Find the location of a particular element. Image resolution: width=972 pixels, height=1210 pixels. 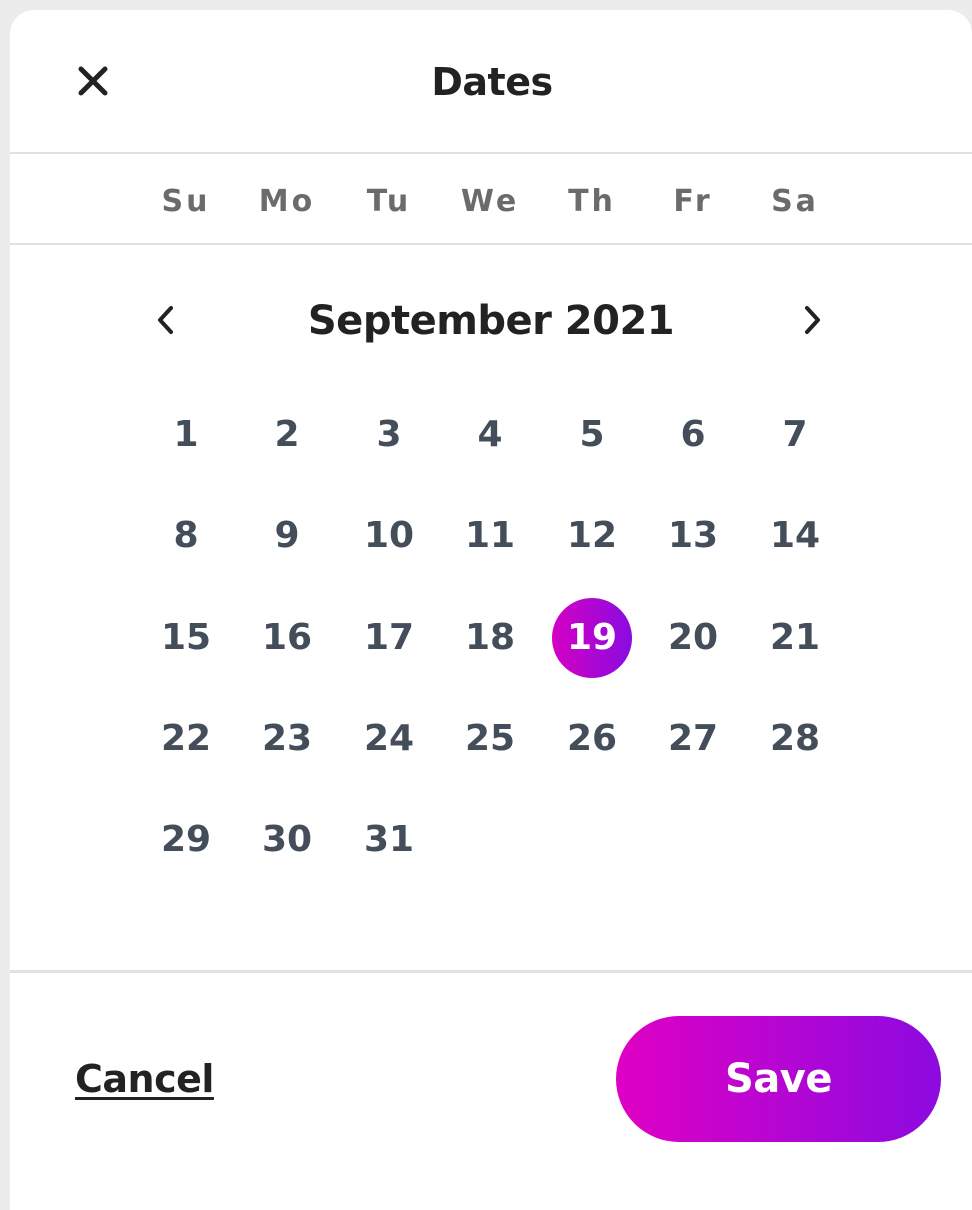

calendar-day: 28 is located at coordinates (795, 739).